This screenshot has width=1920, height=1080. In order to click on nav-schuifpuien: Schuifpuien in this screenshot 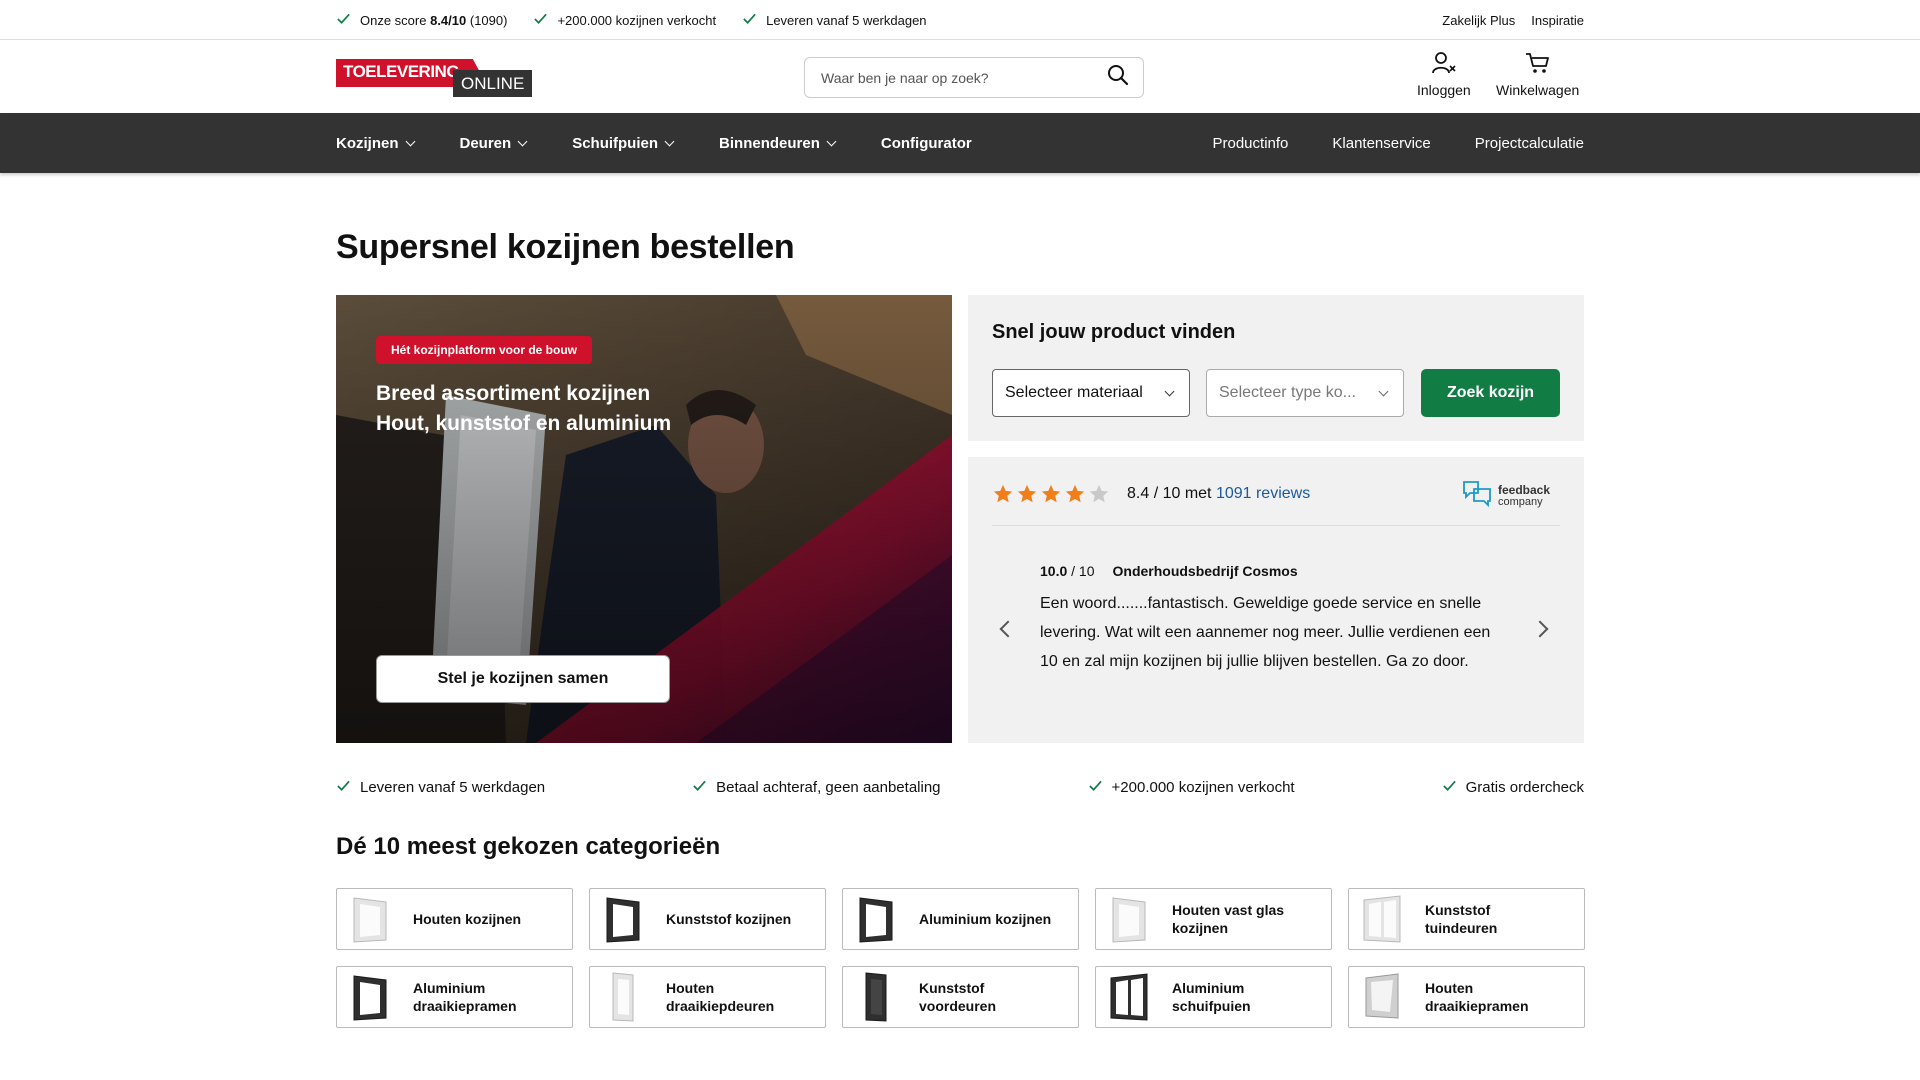, I will do `click(623, 143)`.